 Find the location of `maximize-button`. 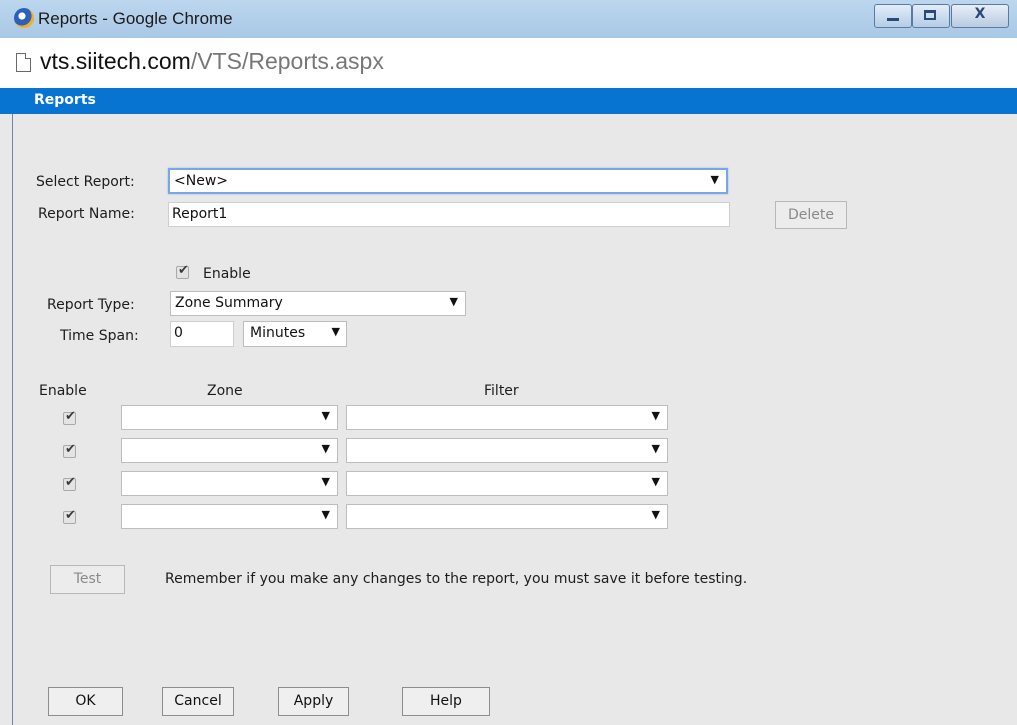

maximize-button is located at coordinates (931, 16).